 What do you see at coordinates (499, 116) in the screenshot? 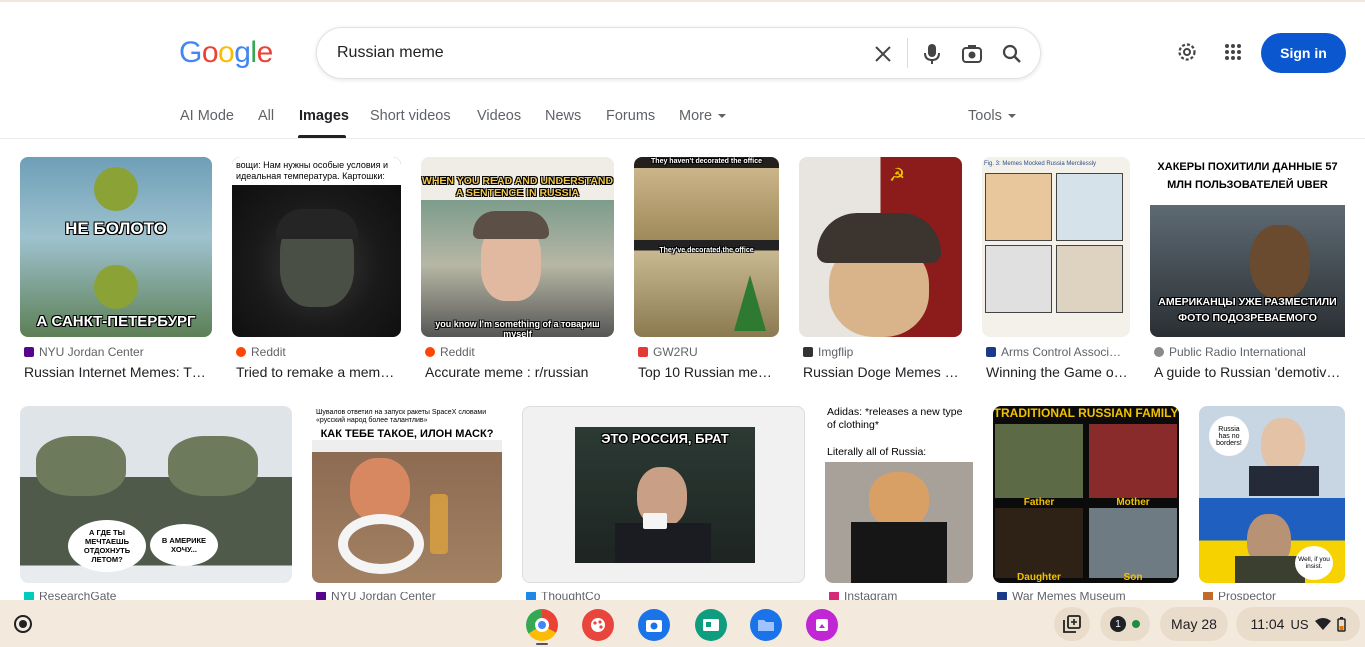
I see `tab-videos: Videos` at bounding box center [499, 116].